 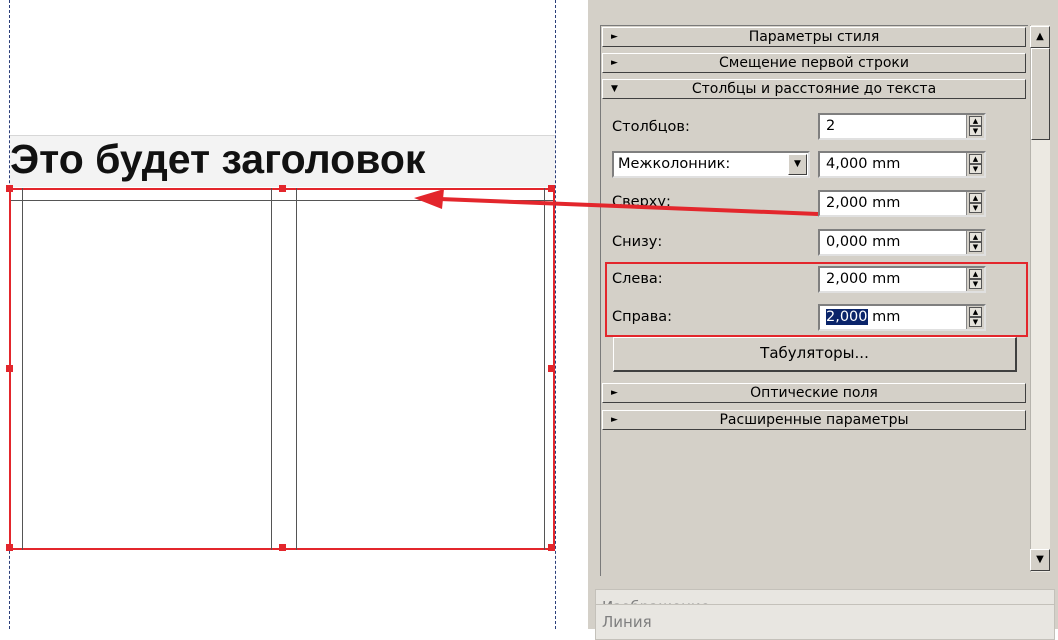 I want to click on arrow-shaft, so click(x=629, y=206).